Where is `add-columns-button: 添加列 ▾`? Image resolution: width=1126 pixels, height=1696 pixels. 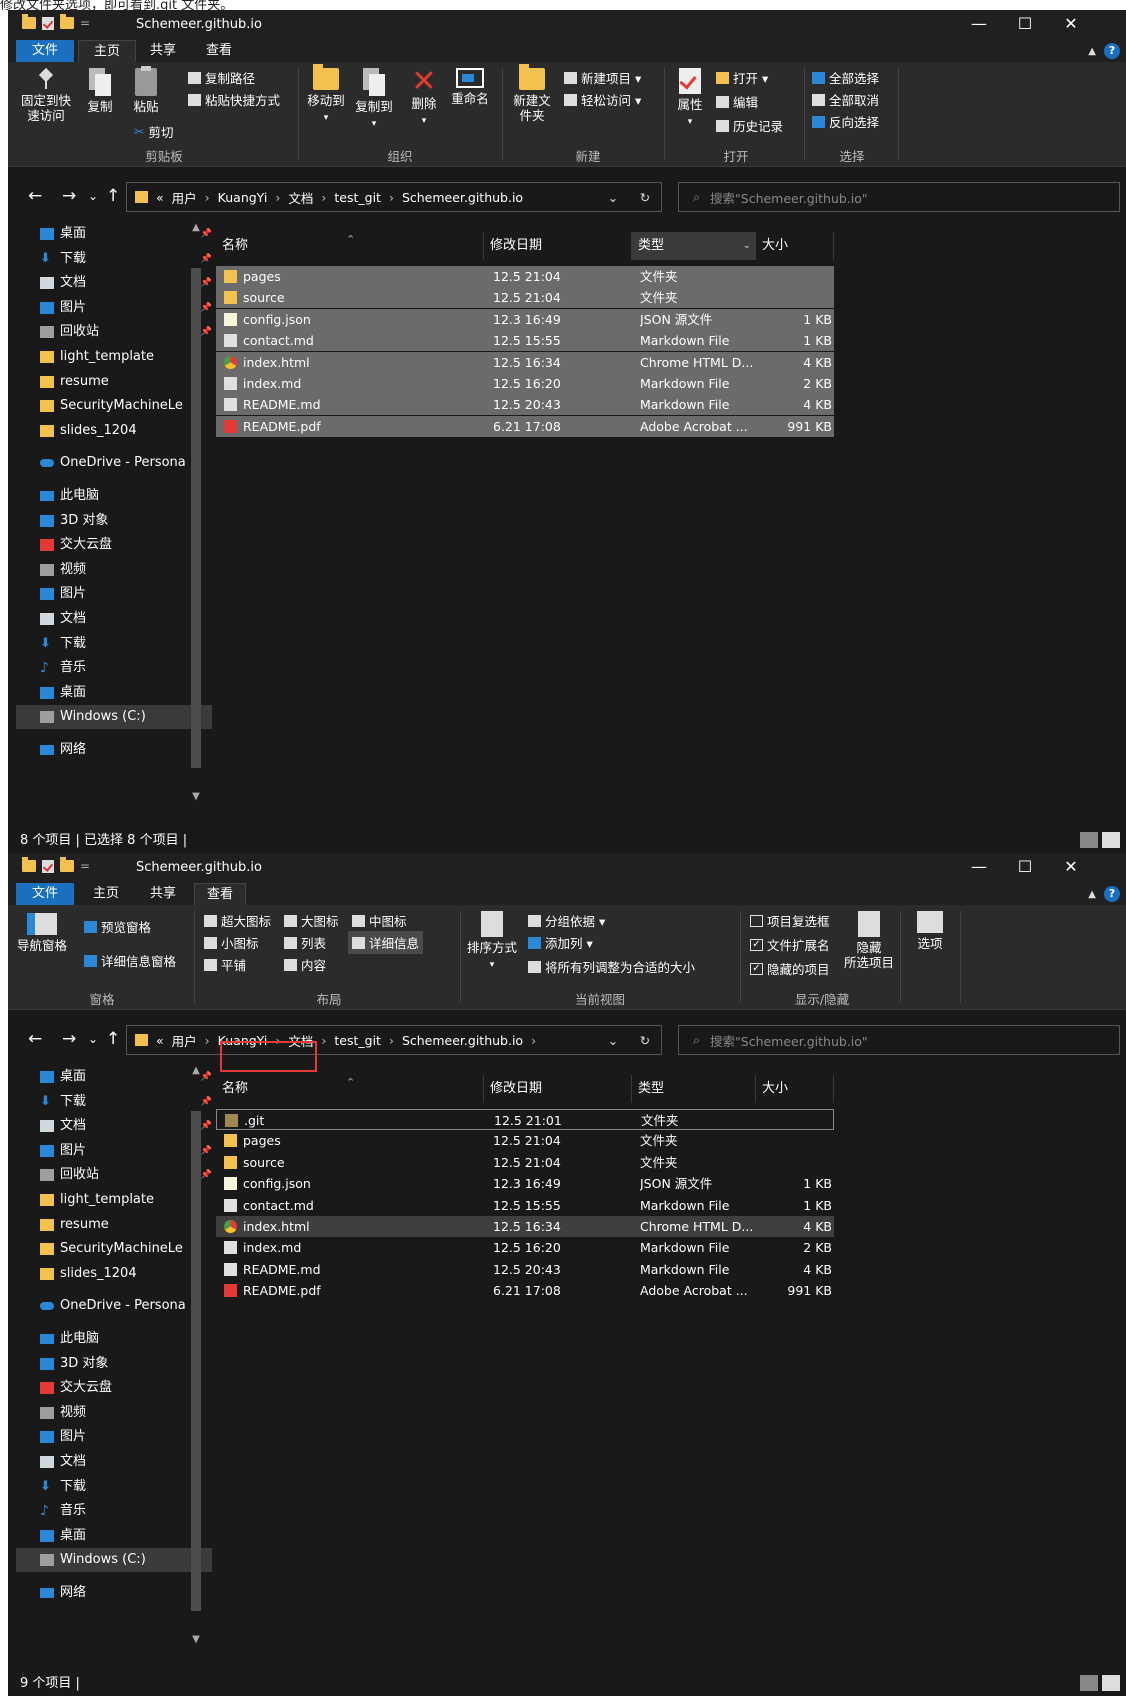
add-columns-button: 添加列 ▾ is located at coordinates (560, 942).